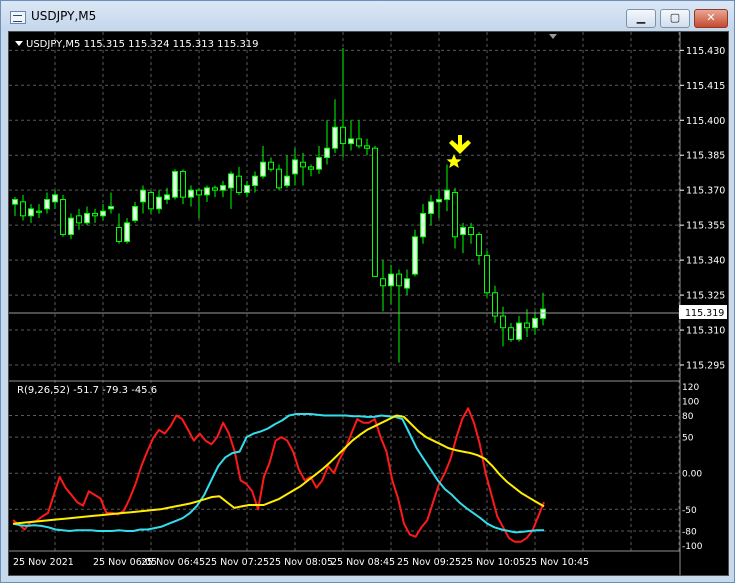 The height and width of the screenshot is (583, 735). Describe the element at coordinates (237, 562) in the screenshot. I see `time-axis-label: 25 Nov 07:25` at that location.